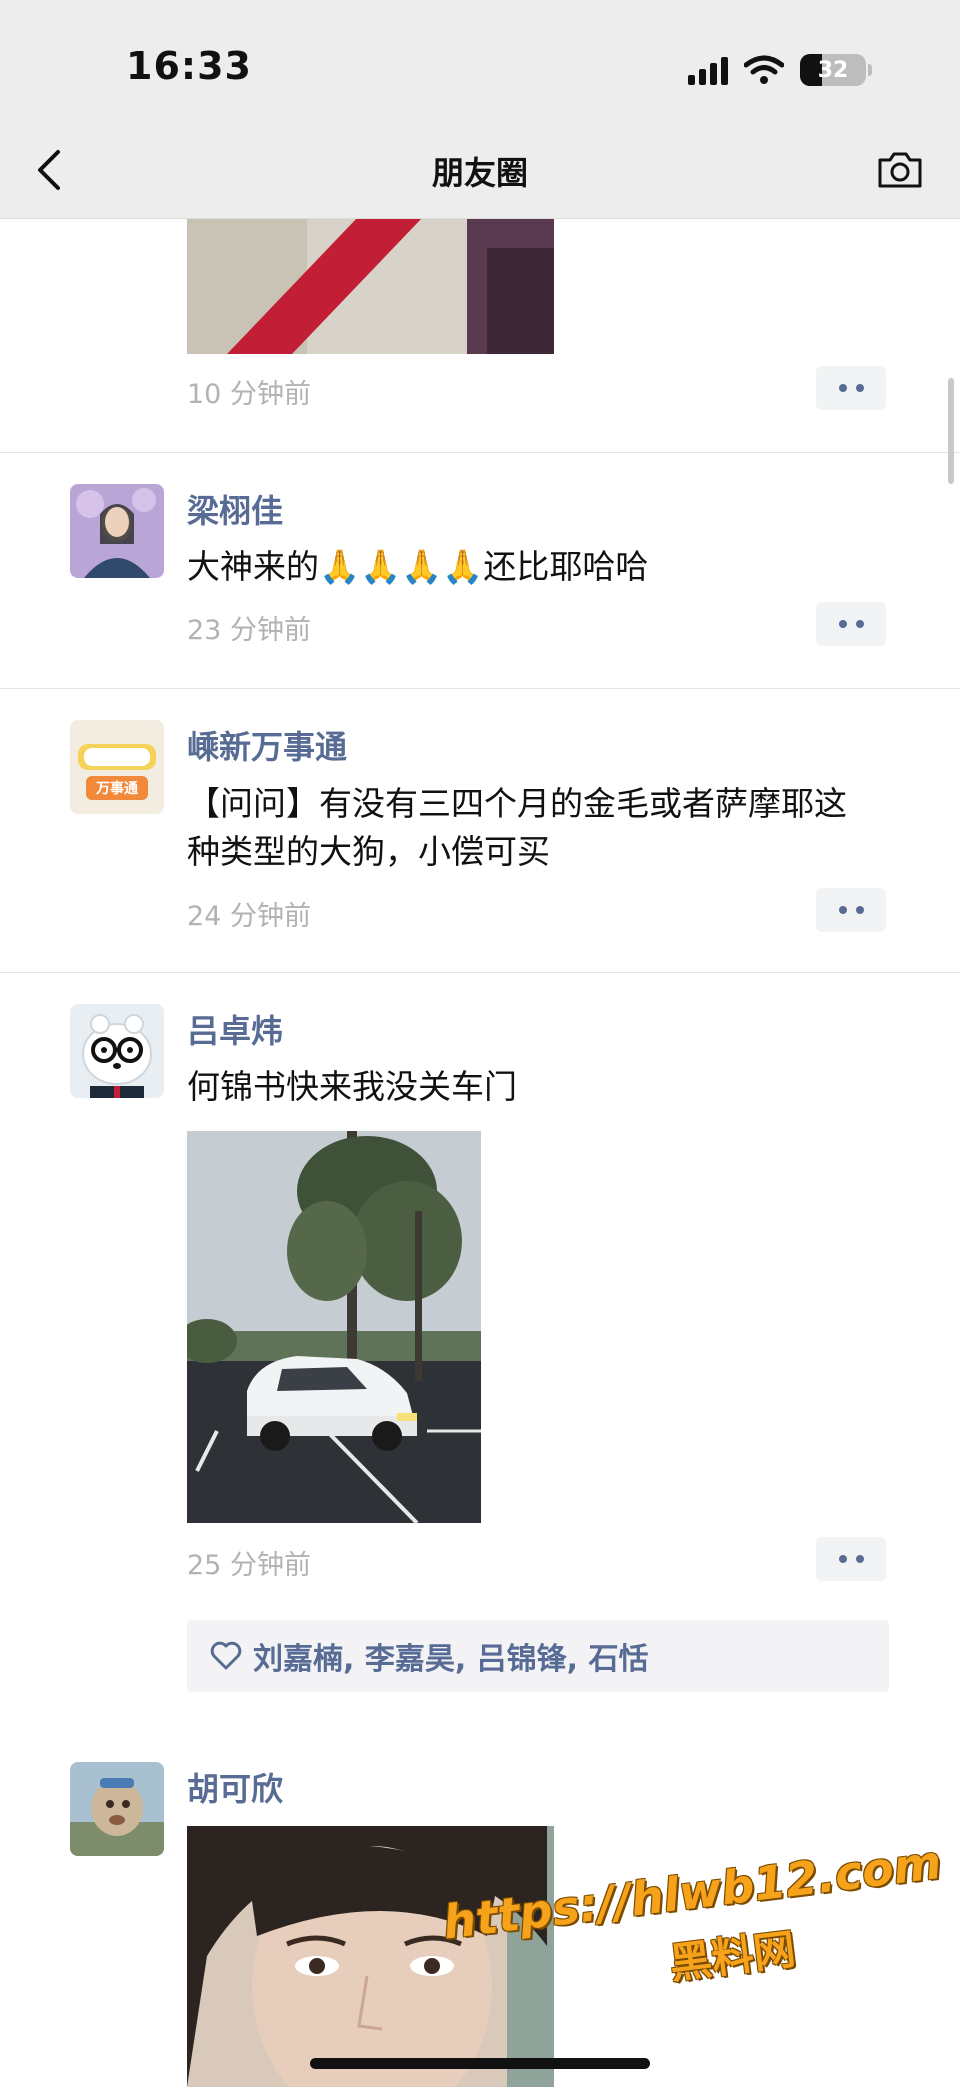 The height and width of the screenshot is (2087, 960). Describe the element at coordinates (249, 394) in the screenshot. I see `post-time: 10 分钟前` at that location.